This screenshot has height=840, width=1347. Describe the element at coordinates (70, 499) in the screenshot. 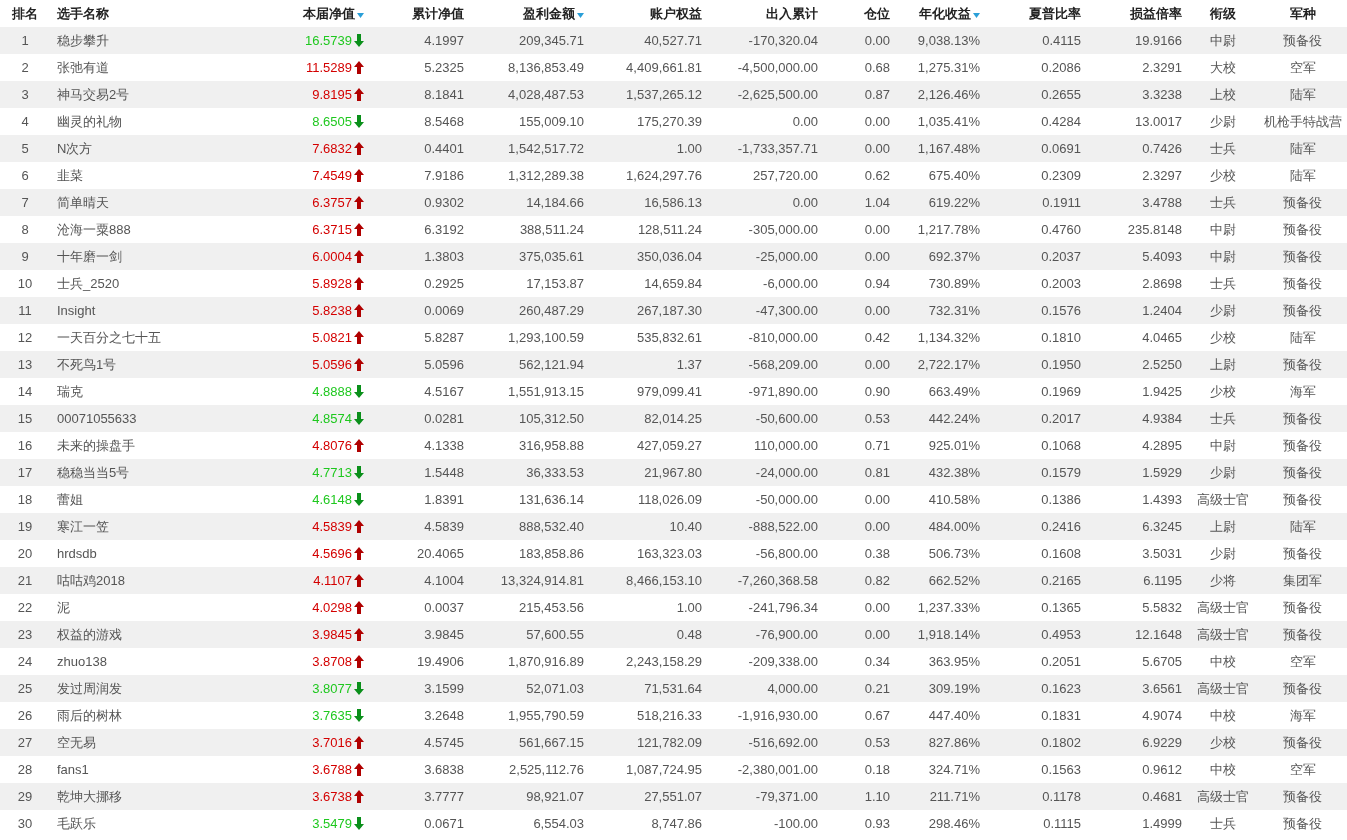

I see `player-name: 蕾姐` at that location.